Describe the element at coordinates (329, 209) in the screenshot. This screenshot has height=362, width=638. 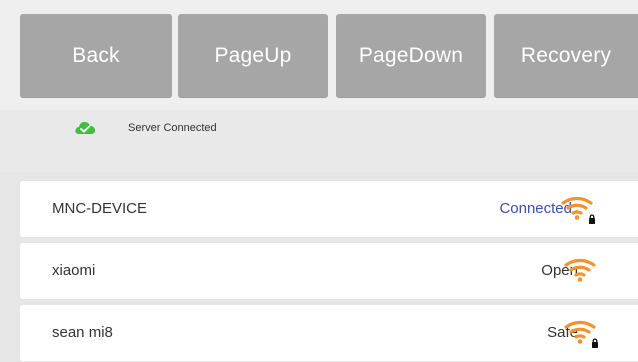
I see `network-row-mnc-device: MNC-DEVICE Connected` at that location.